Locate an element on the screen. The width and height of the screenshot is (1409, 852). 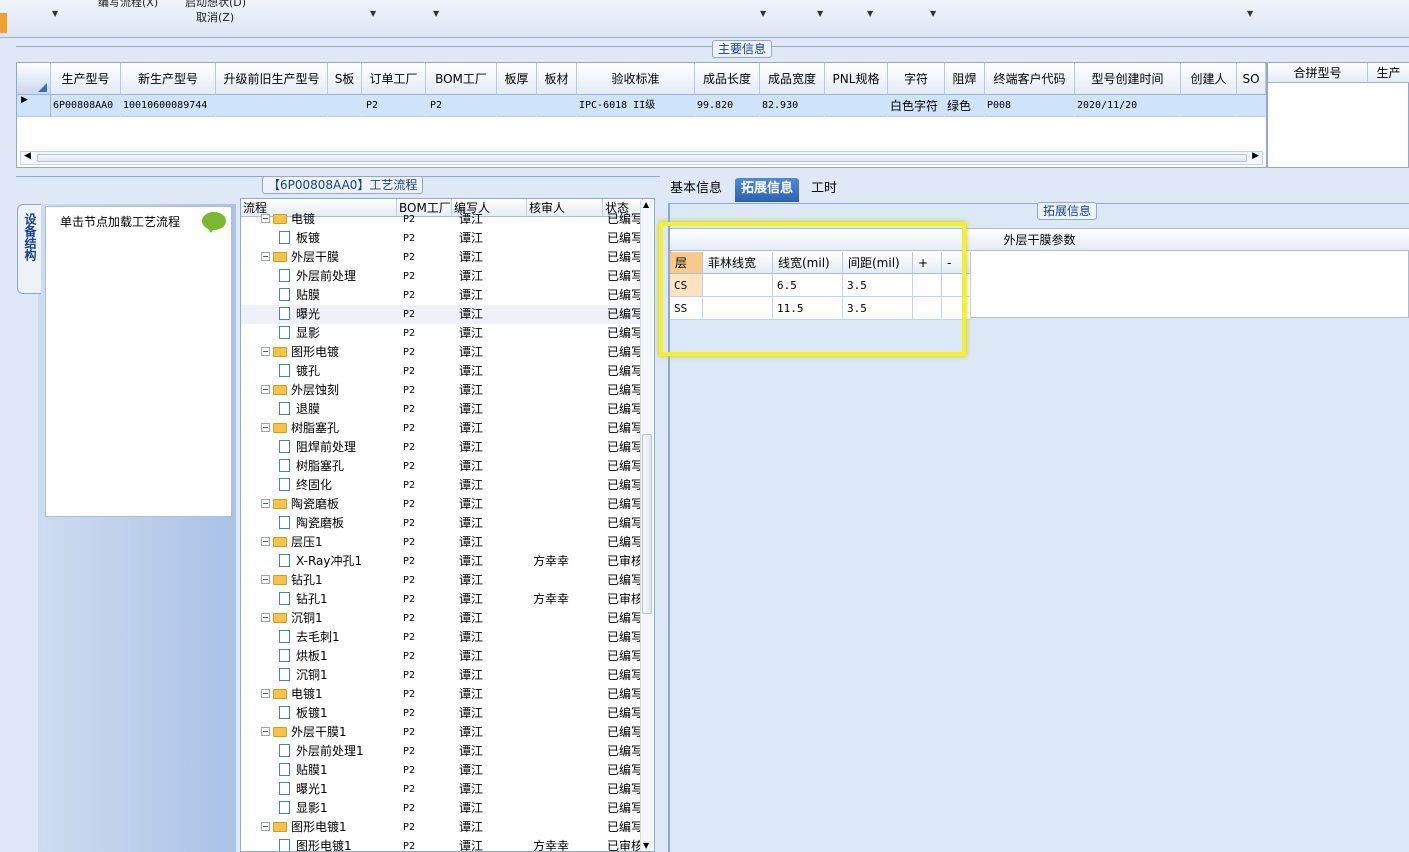
tree-row: 去毛刺1 P2 谭江 已编写 is located at coordinates (441, 637).